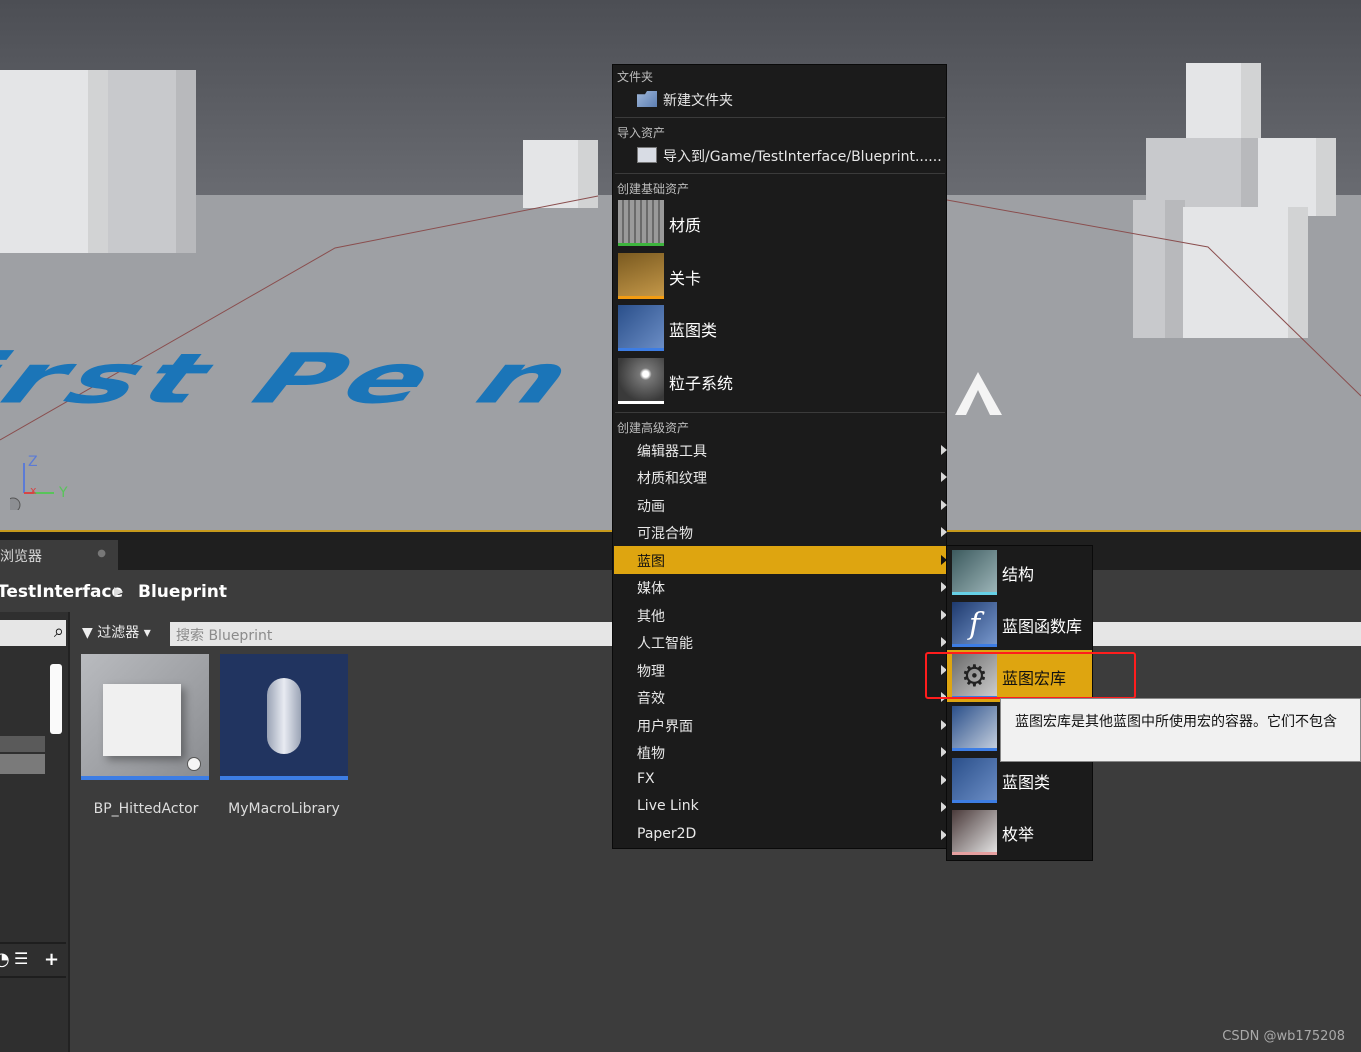 The width and height of the screenshot is (1361, 1052). I want to click on submenu-label: 枚举, so click(1018, 834).